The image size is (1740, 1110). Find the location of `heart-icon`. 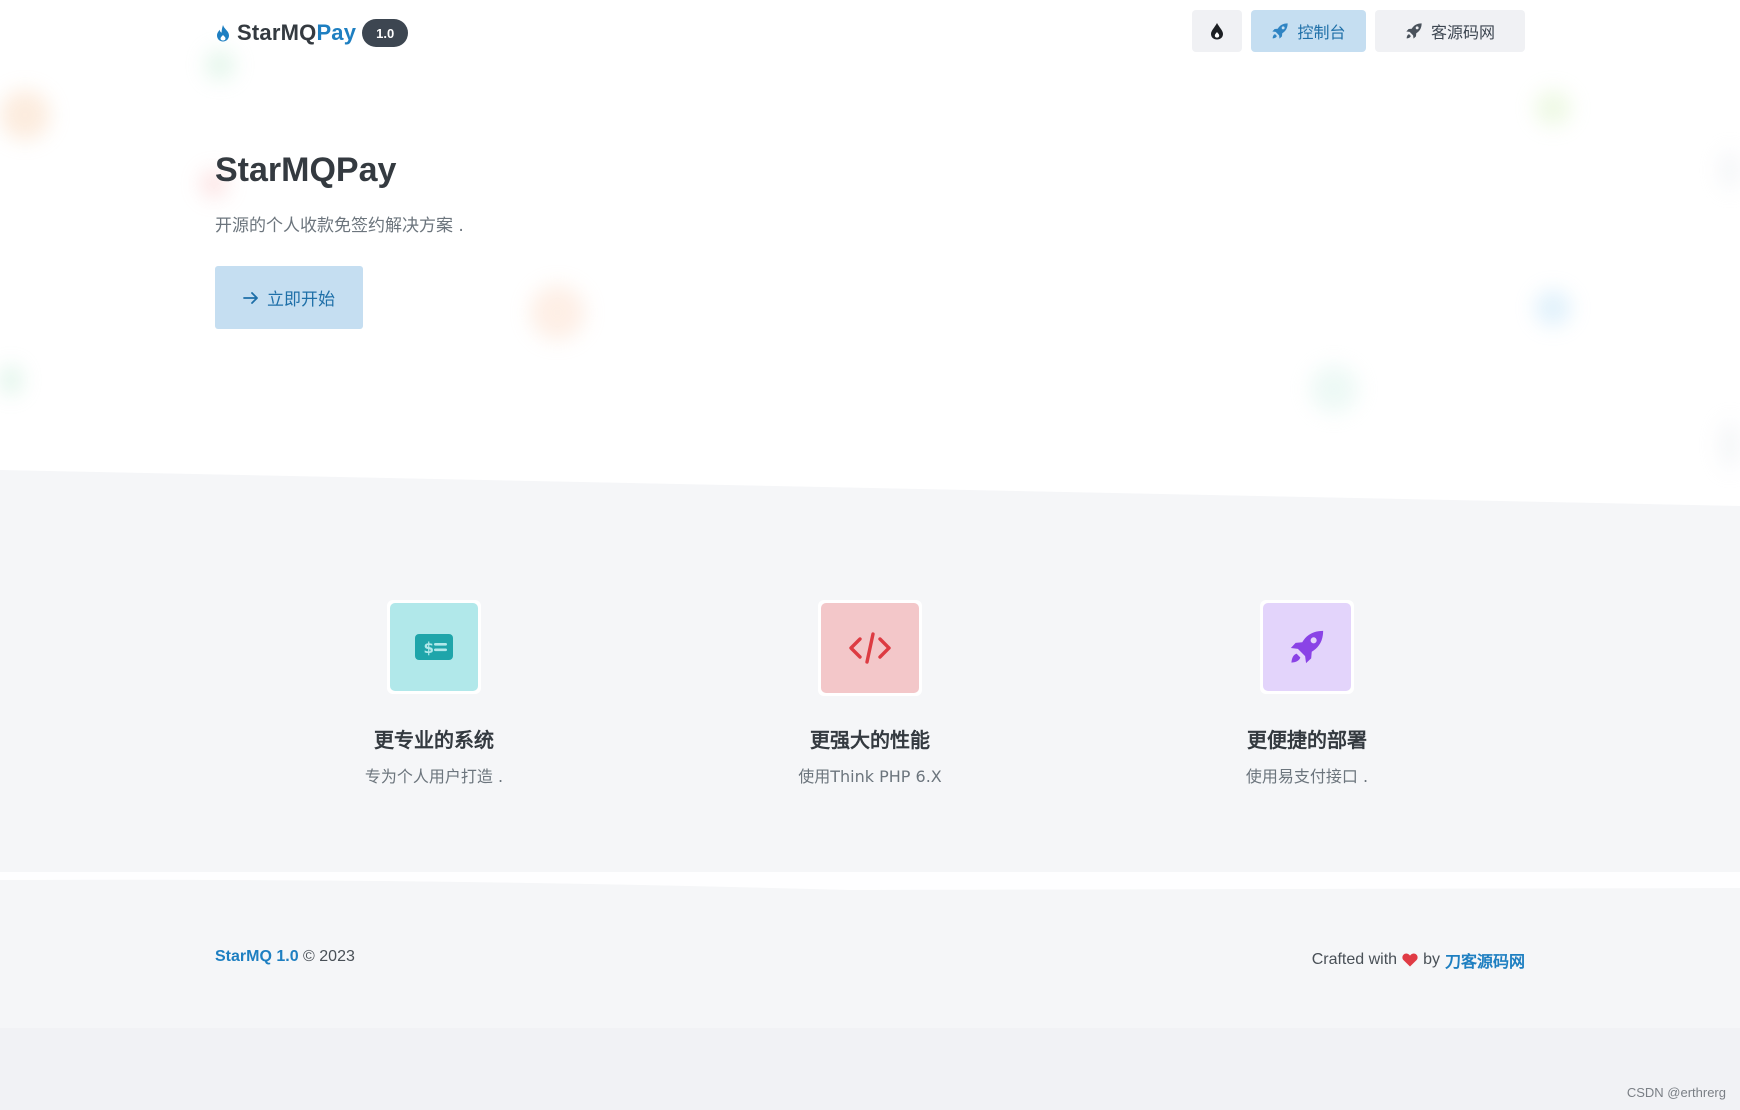

heart-icon is located at coordinates (1410, 960).